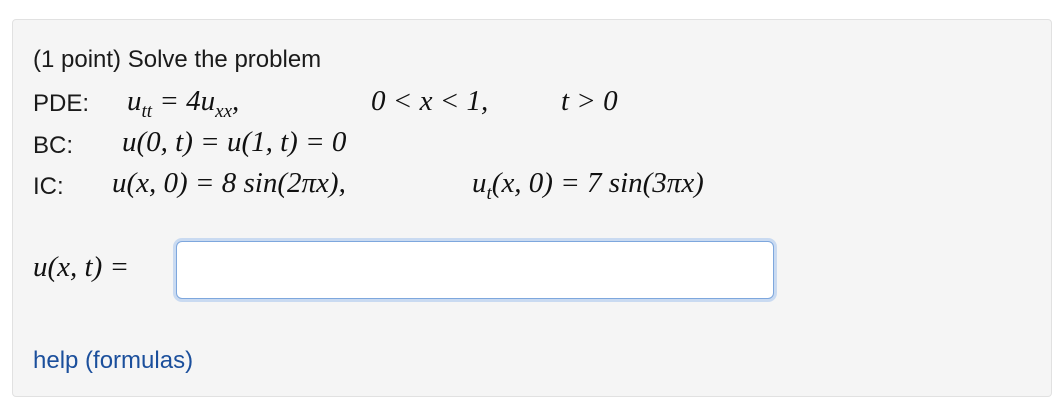 This screenshot has width=1056, height=418. Describe the element at coordinates (147, 111) in the screenshot. I see `pde-lhs-subscript: tt` at that location.